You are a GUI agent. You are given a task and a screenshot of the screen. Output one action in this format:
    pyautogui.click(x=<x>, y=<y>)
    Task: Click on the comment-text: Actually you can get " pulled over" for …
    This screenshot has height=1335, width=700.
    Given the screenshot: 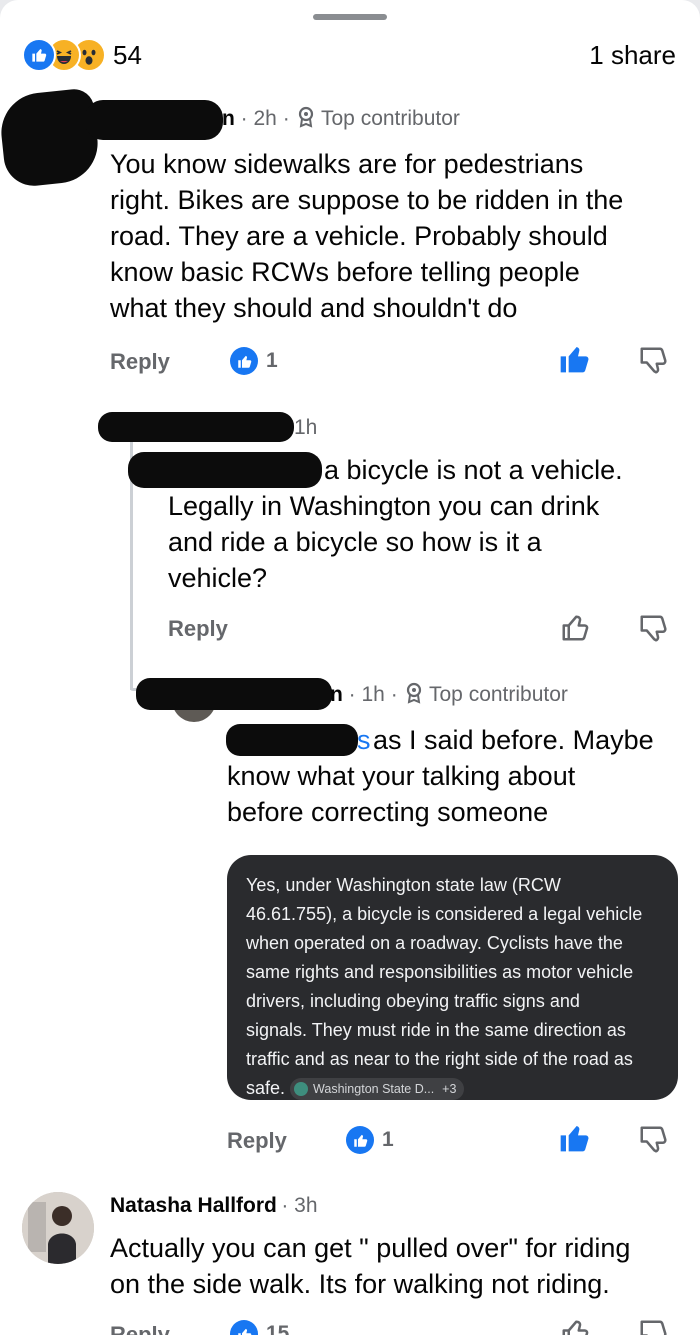 What is the action you would take?
    pyautogui.click(x=370, y=1266)
    